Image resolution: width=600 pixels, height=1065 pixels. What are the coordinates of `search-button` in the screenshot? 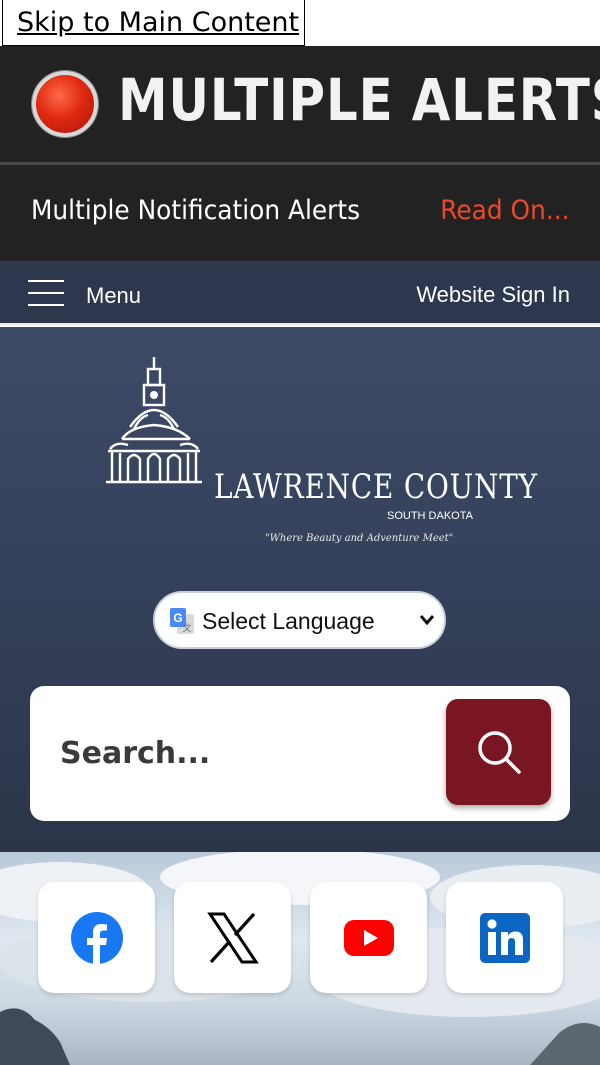 It's located at (498, 752).